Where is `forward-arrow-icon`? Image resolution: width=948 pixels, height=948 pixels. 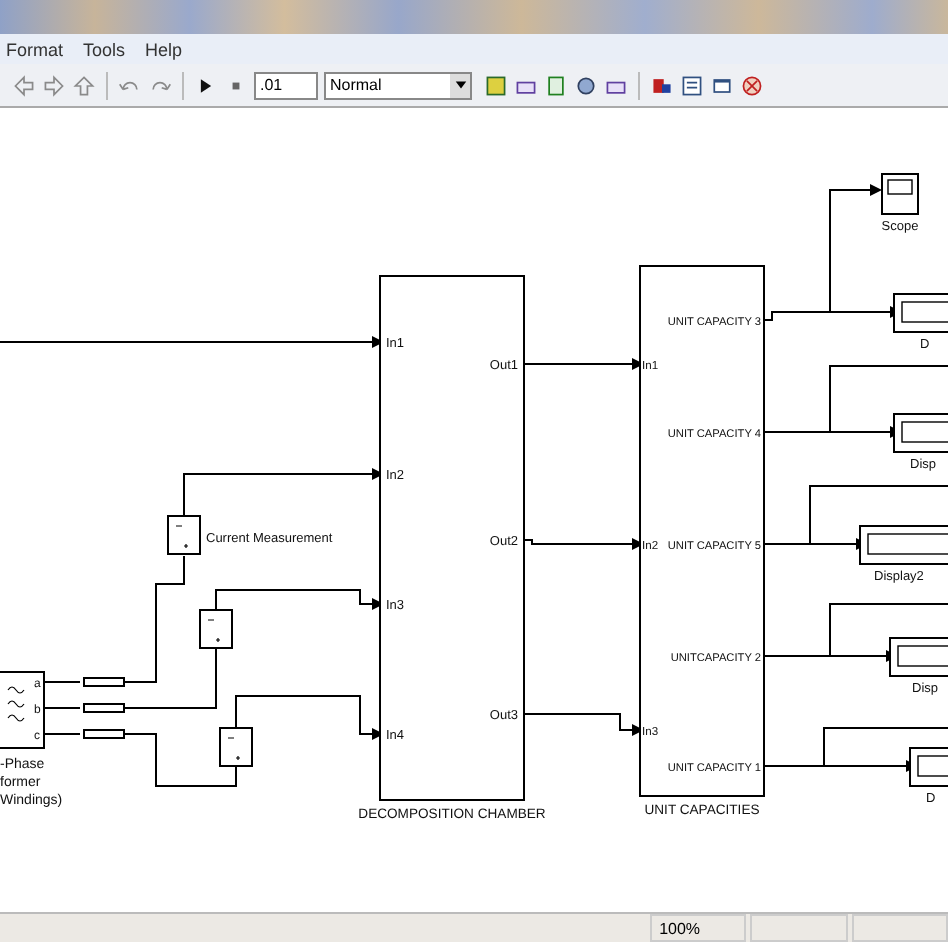
forward-arrow-icon is located at coordinates (54, 85).